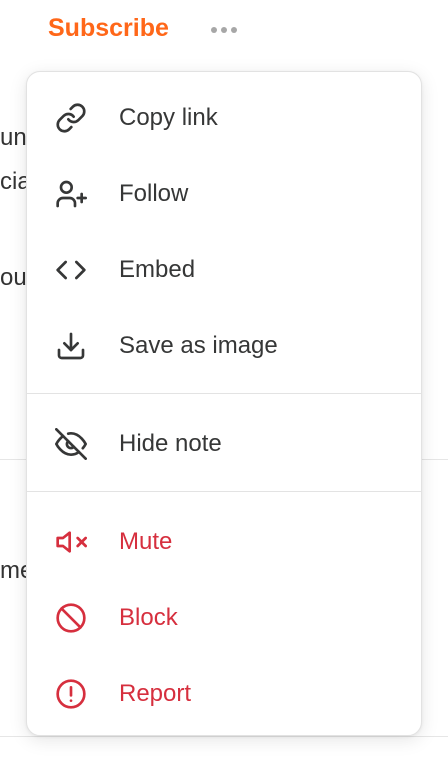 The width and height of the screenshot is (448, 770). What do you see at coordinates (154, 193) in the screenshot?
I see `menu-item-label: Follow` at bounding box center [154, 193].